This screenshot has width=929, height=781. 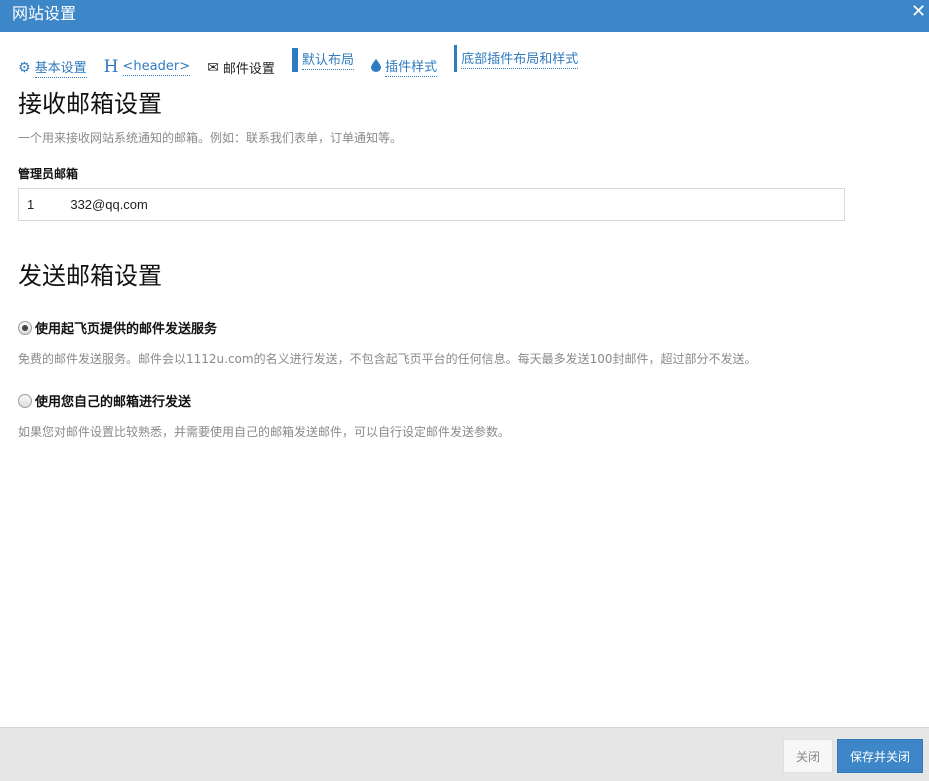 I want to click on tab-label: 默认布局, so click(x=328, y=59).